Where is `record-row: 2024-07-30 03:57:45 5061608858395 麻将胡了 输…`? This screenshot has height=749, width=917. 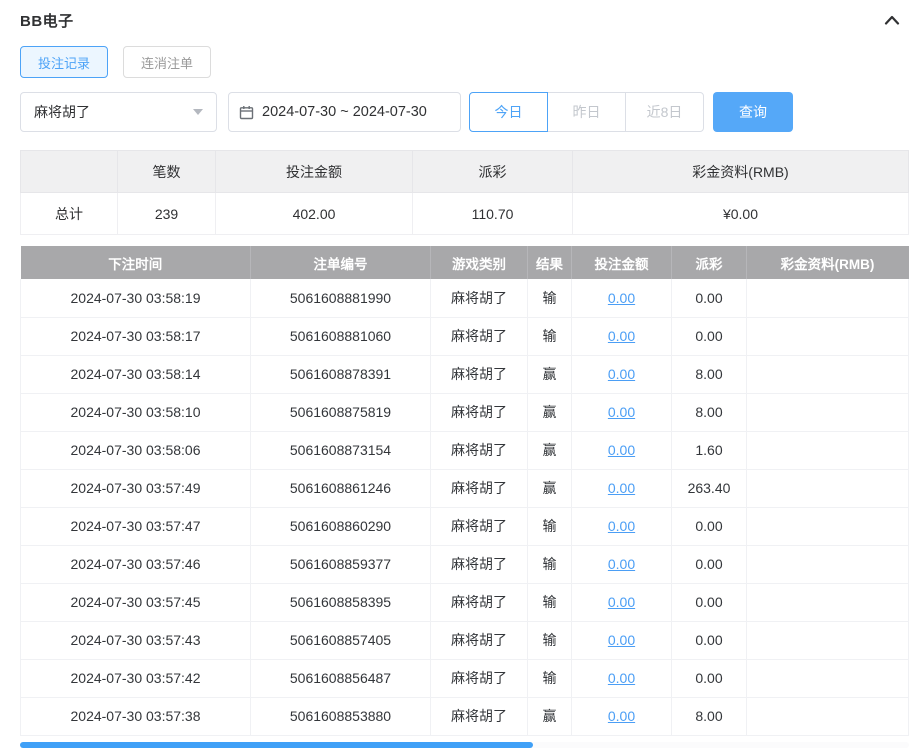
record-row: 2024-07-30 03:57:45 5061608858395 麻将胡了 输… is located at coordinates (464, 602).